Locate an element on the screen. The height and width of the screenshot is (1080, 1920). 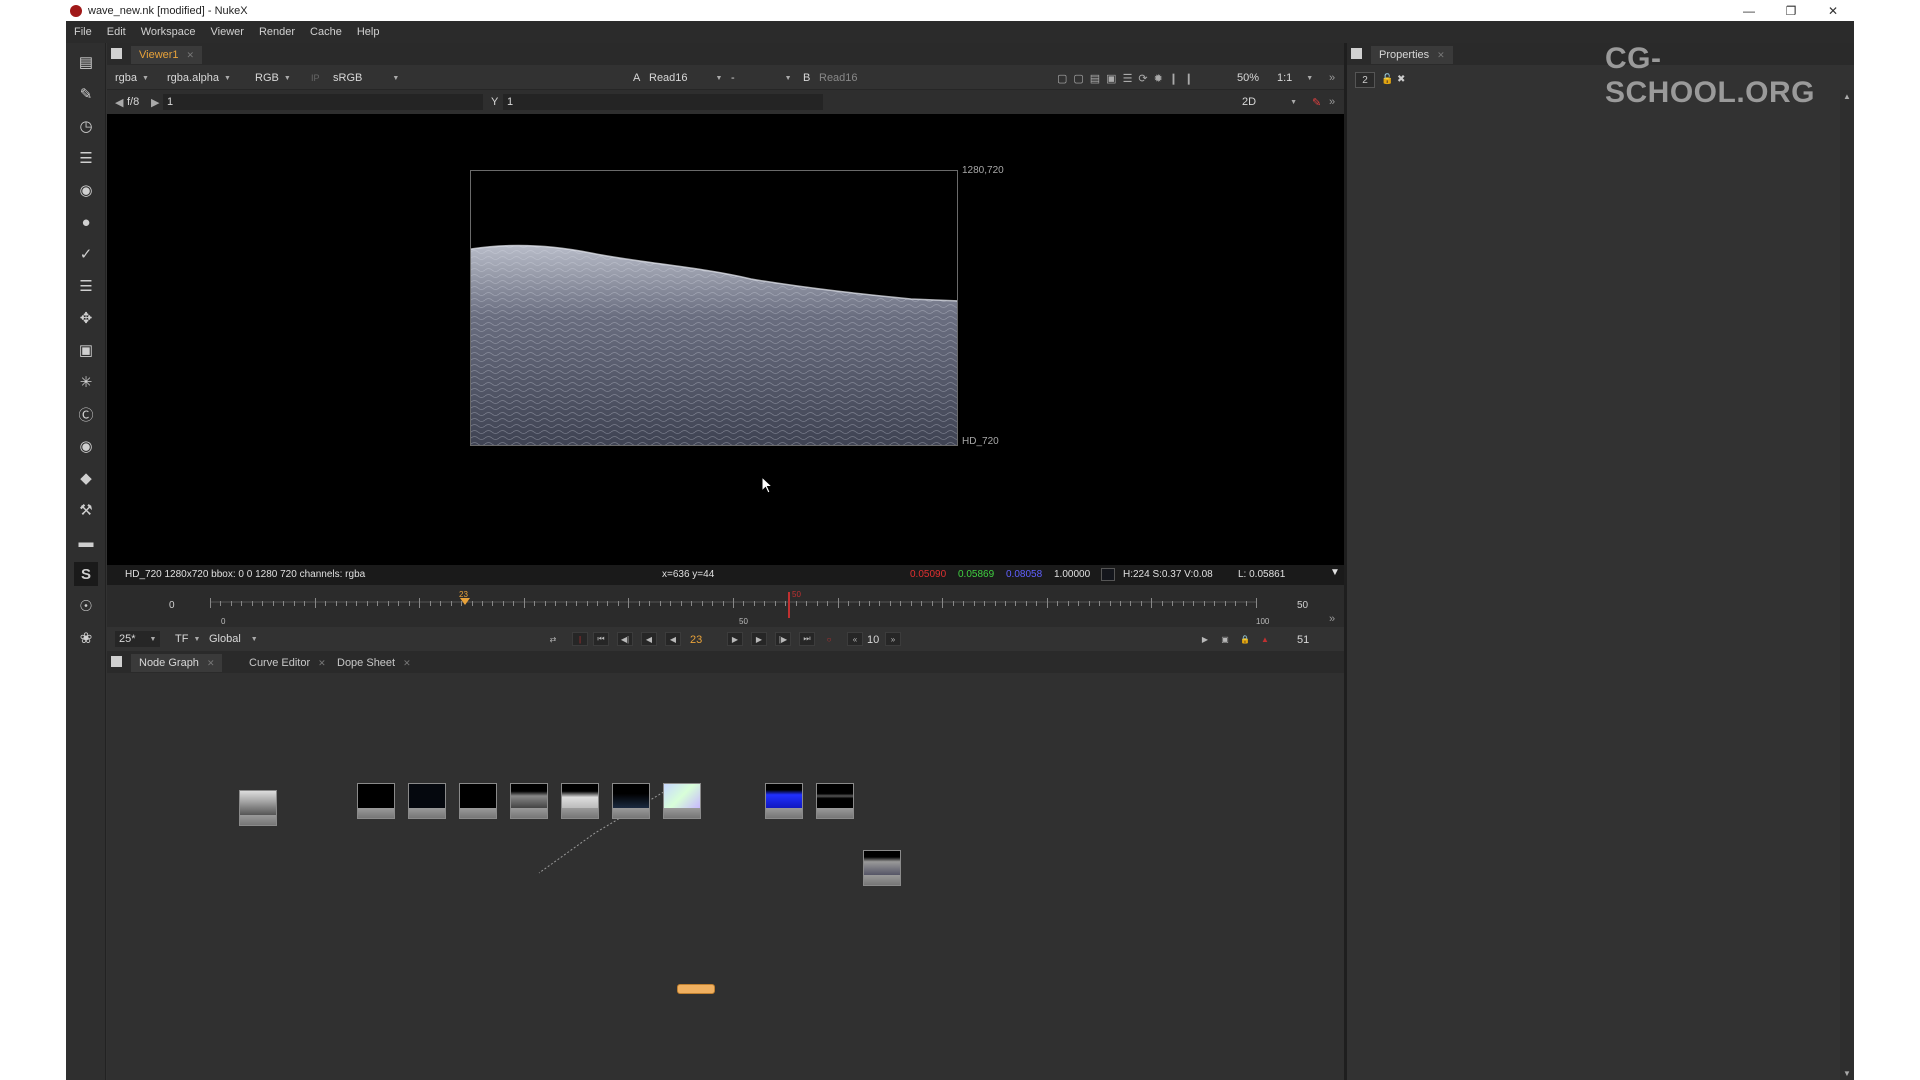
draw-icon: ✎ is located at coordinates (86, 94).